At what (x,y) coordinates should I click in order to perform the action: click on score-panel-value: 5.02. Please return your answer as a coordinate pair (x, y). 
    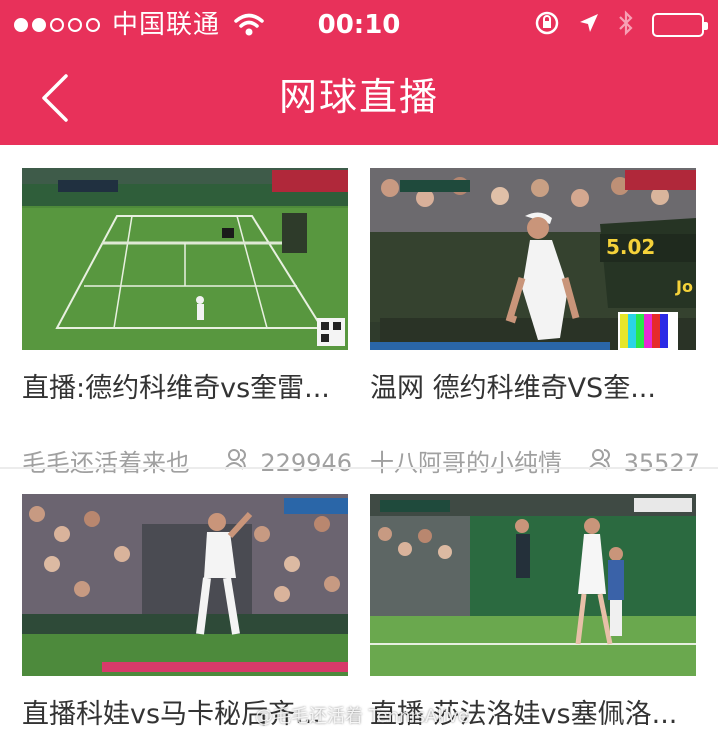
    Looking at the image, I should click on (630, 247).